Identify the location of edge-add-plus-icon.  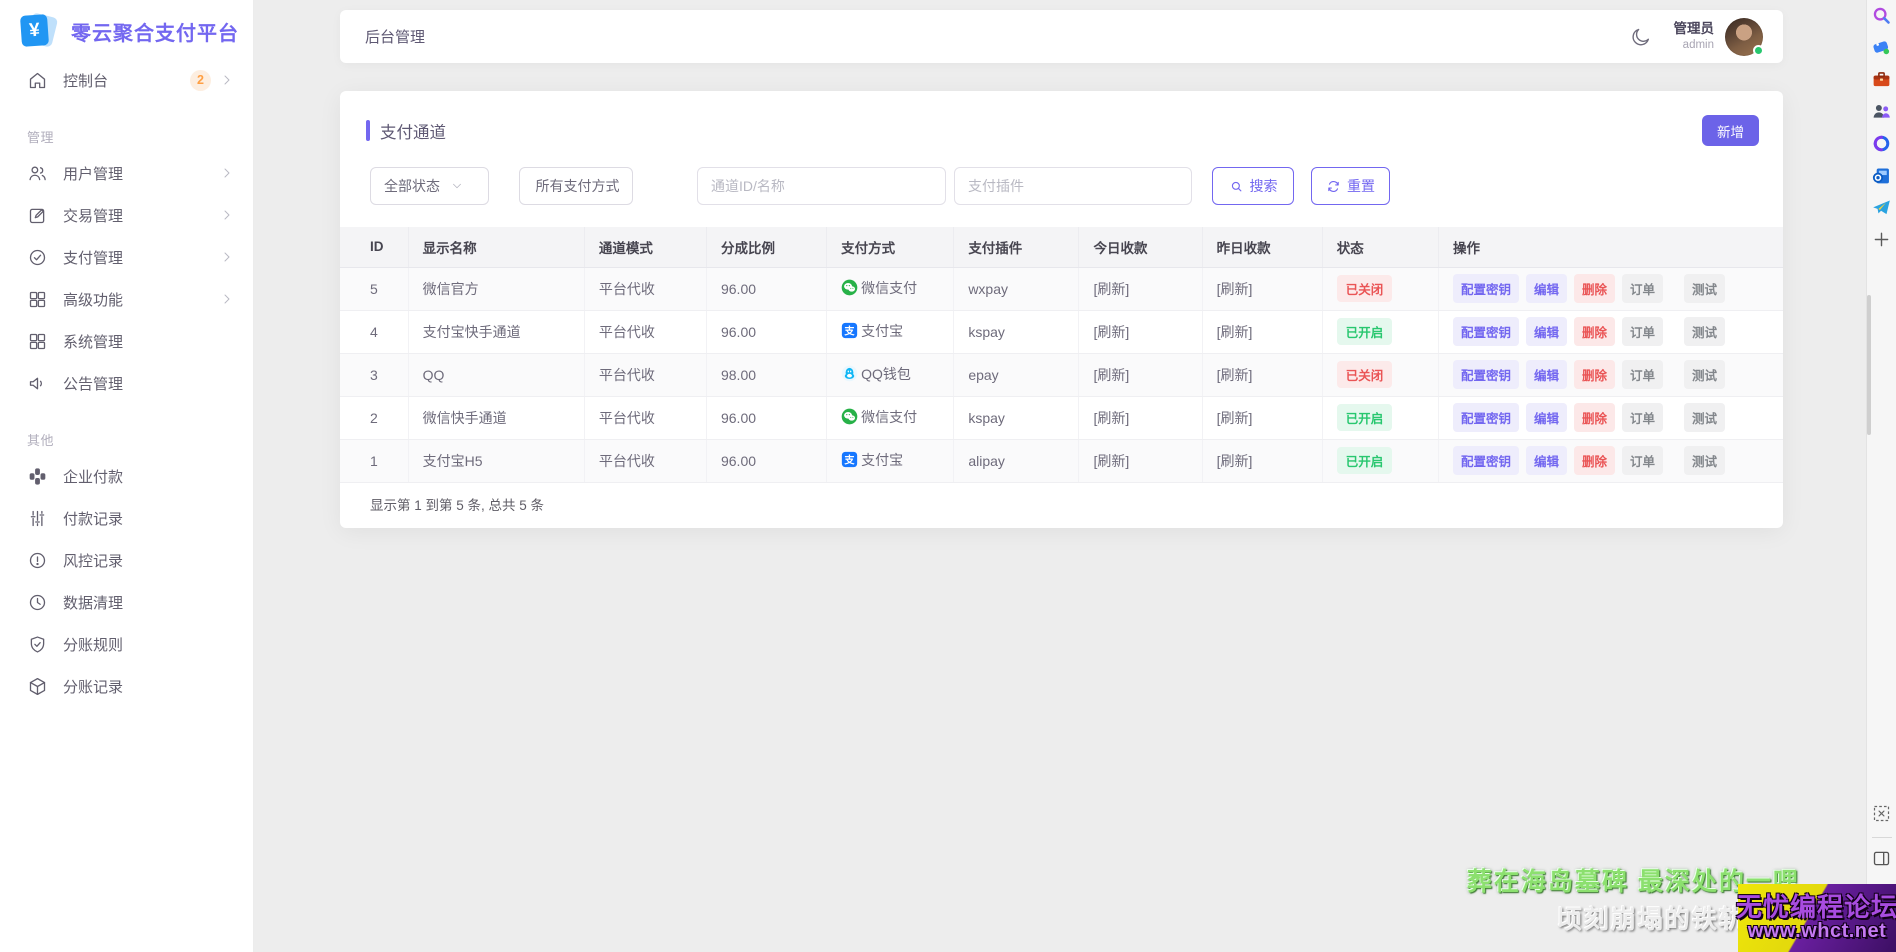
(1881, 239).